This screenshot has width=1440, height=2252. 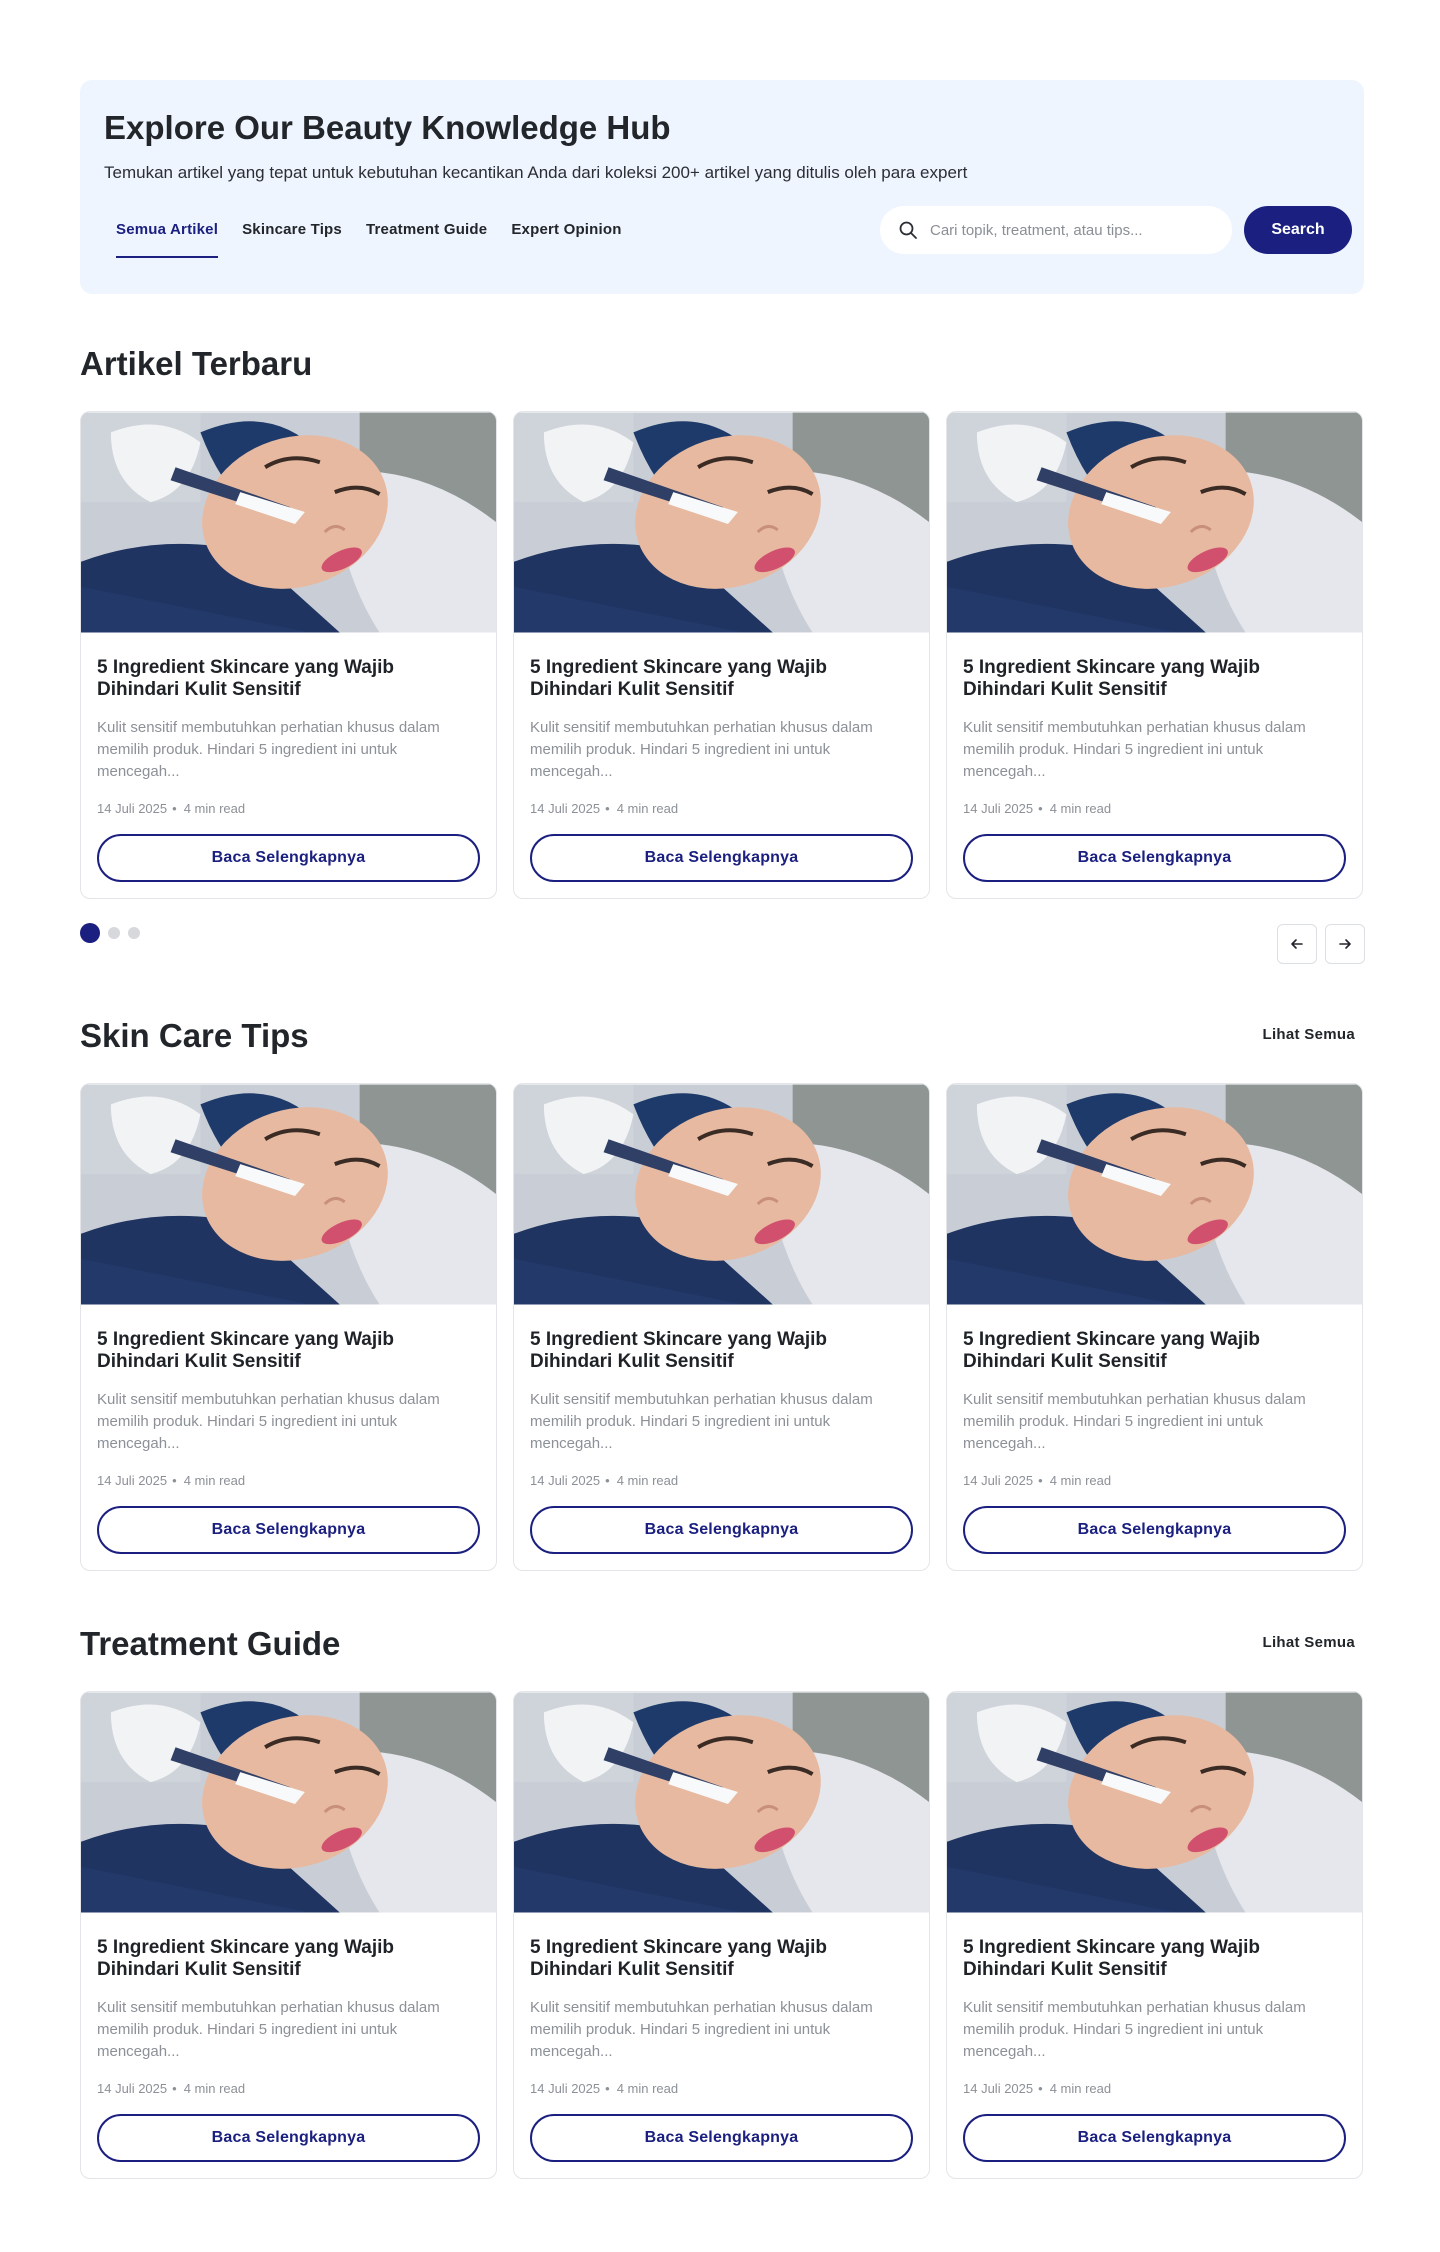 What do you see at coordinates (387, 127) in the screenshot?
I see `page-title: Explore Our Beauty Knowledge Hub` at bounding box center [387, 127].